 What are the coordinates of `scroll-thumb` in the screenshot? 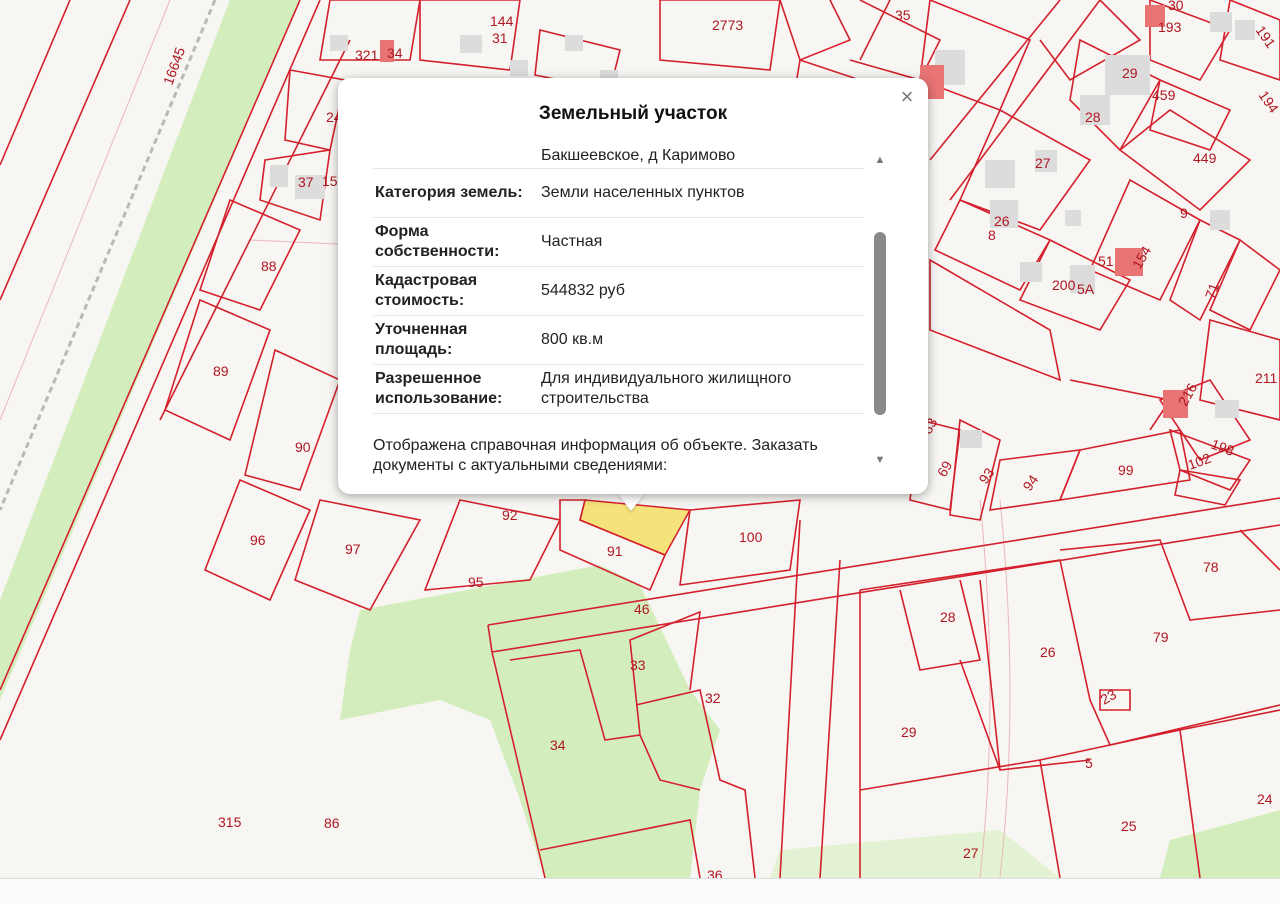 It's located at (880, 323).